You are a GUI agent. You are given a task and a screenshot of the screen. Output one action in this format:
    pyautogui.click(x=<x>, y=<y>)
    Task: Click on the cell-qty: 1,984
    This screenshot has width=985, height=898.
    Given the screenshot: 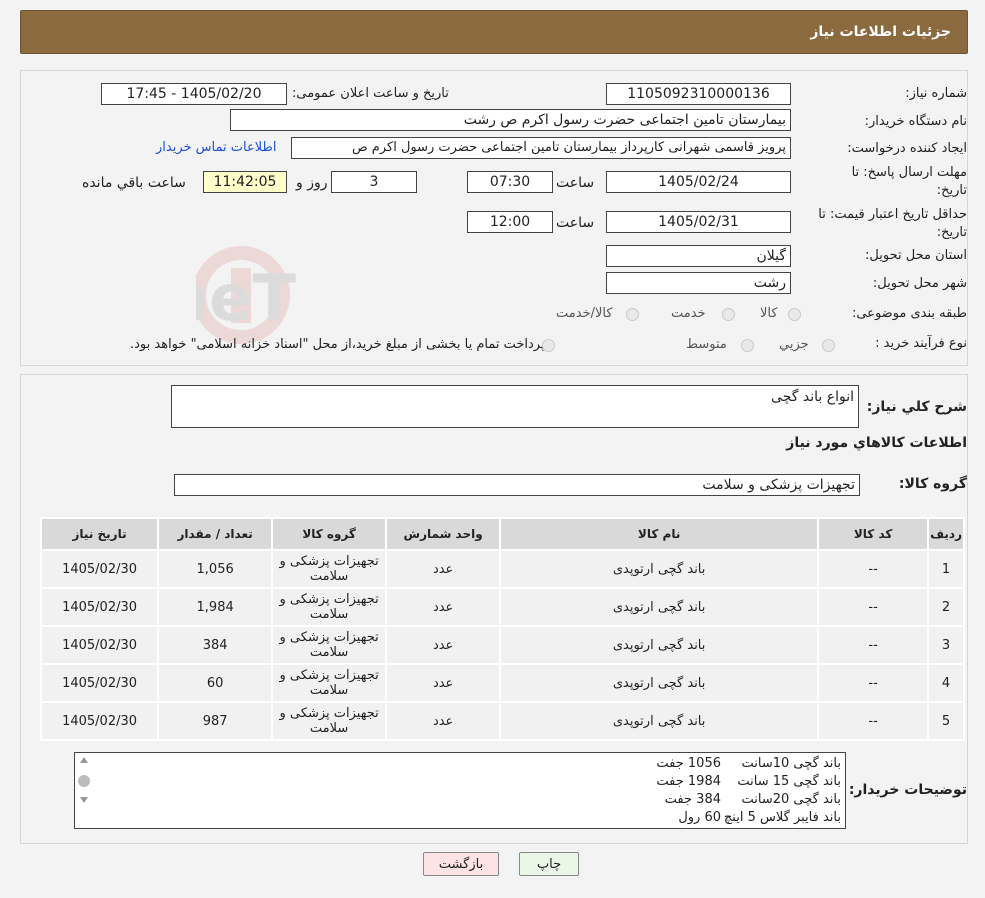 What is the action you would take?
    pyautogui.click(x=215, y=607)
    